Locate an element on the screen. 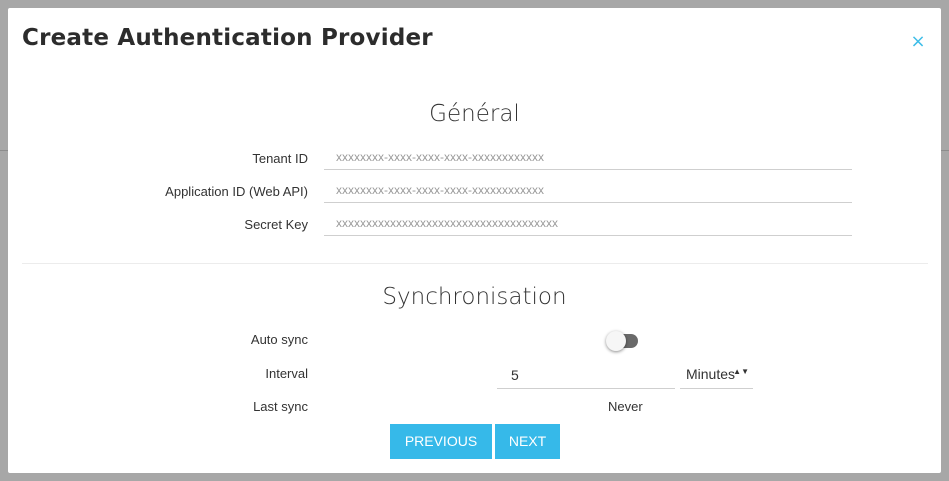 This screenshot has height=481, width=949. modal-title: Create Authentication Provider is located at coordinates (227, 38).